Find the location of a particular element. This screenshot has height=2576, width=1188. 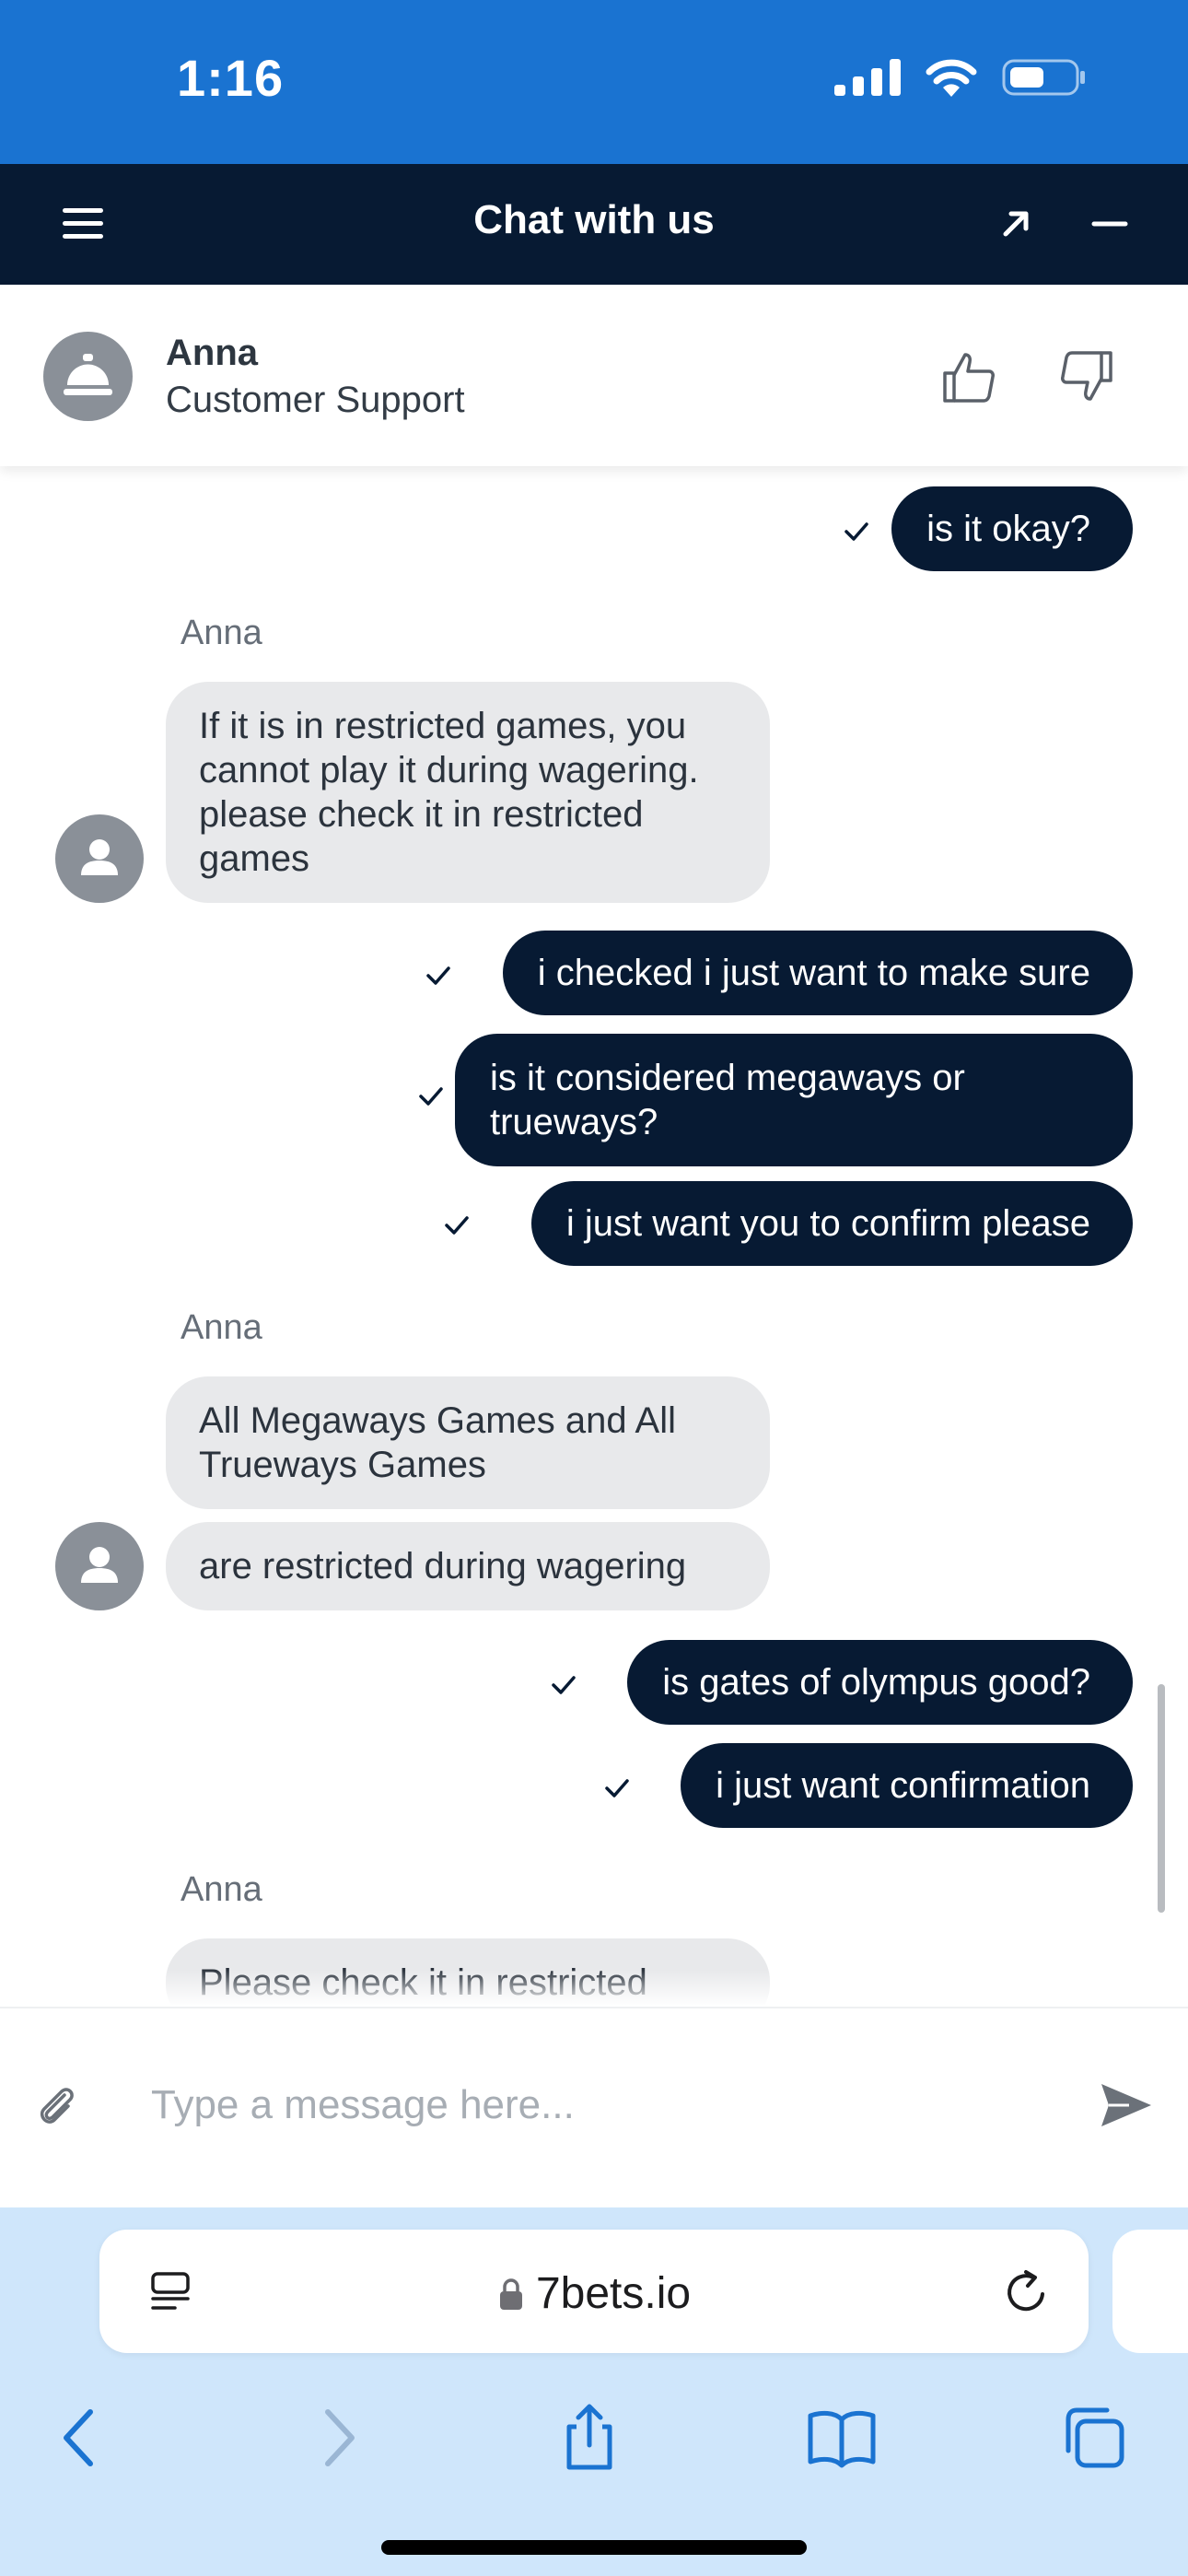

concierge-bell-icon is located at coordinates (88, 374).